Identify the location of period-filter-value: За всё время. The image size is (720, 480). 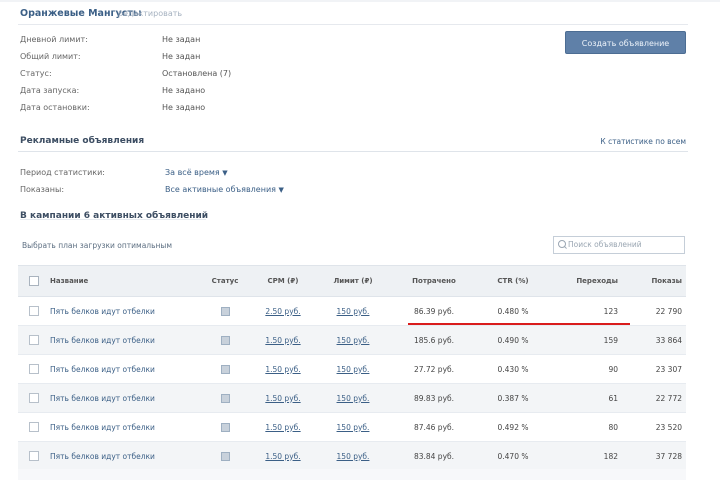
(192, 172).